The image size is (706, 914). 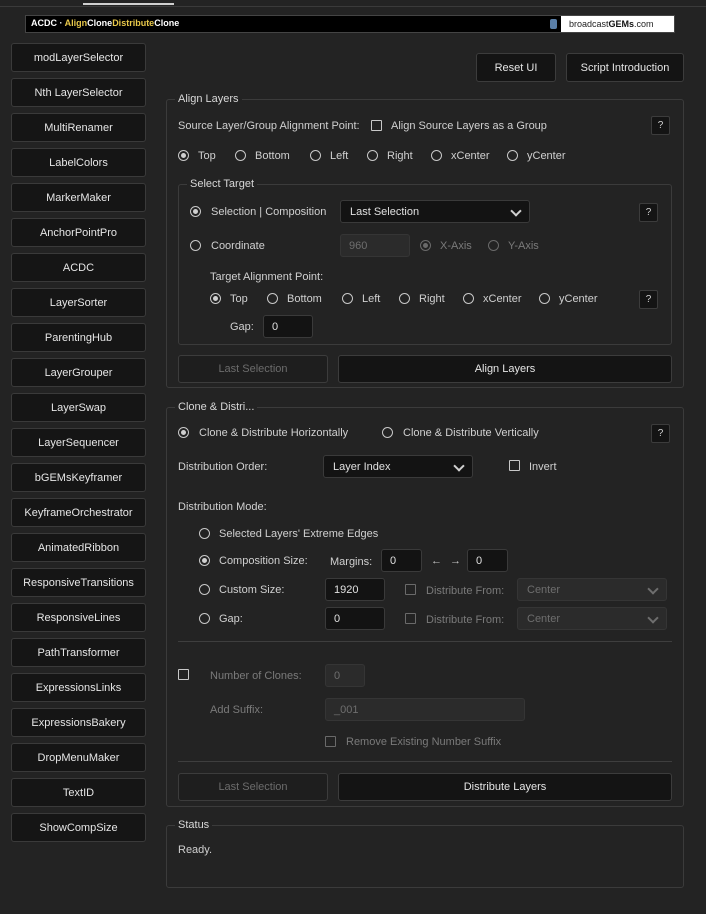 What do you see at coordinates (78, 267) in the screenshot?
I see `sidebar-item-acdc: ACDC` at bounding box center [78, 267].